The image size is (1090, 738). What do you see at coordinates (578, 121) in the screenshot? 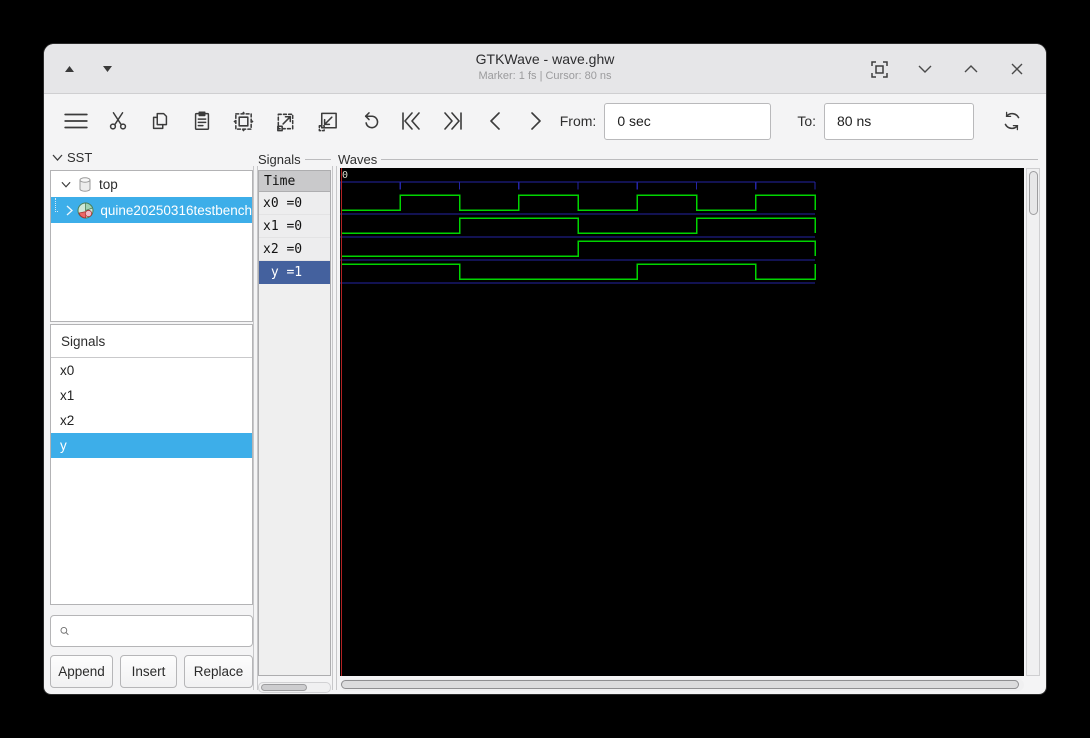
I see `from-label: From:` at bounding box center [578, 121].